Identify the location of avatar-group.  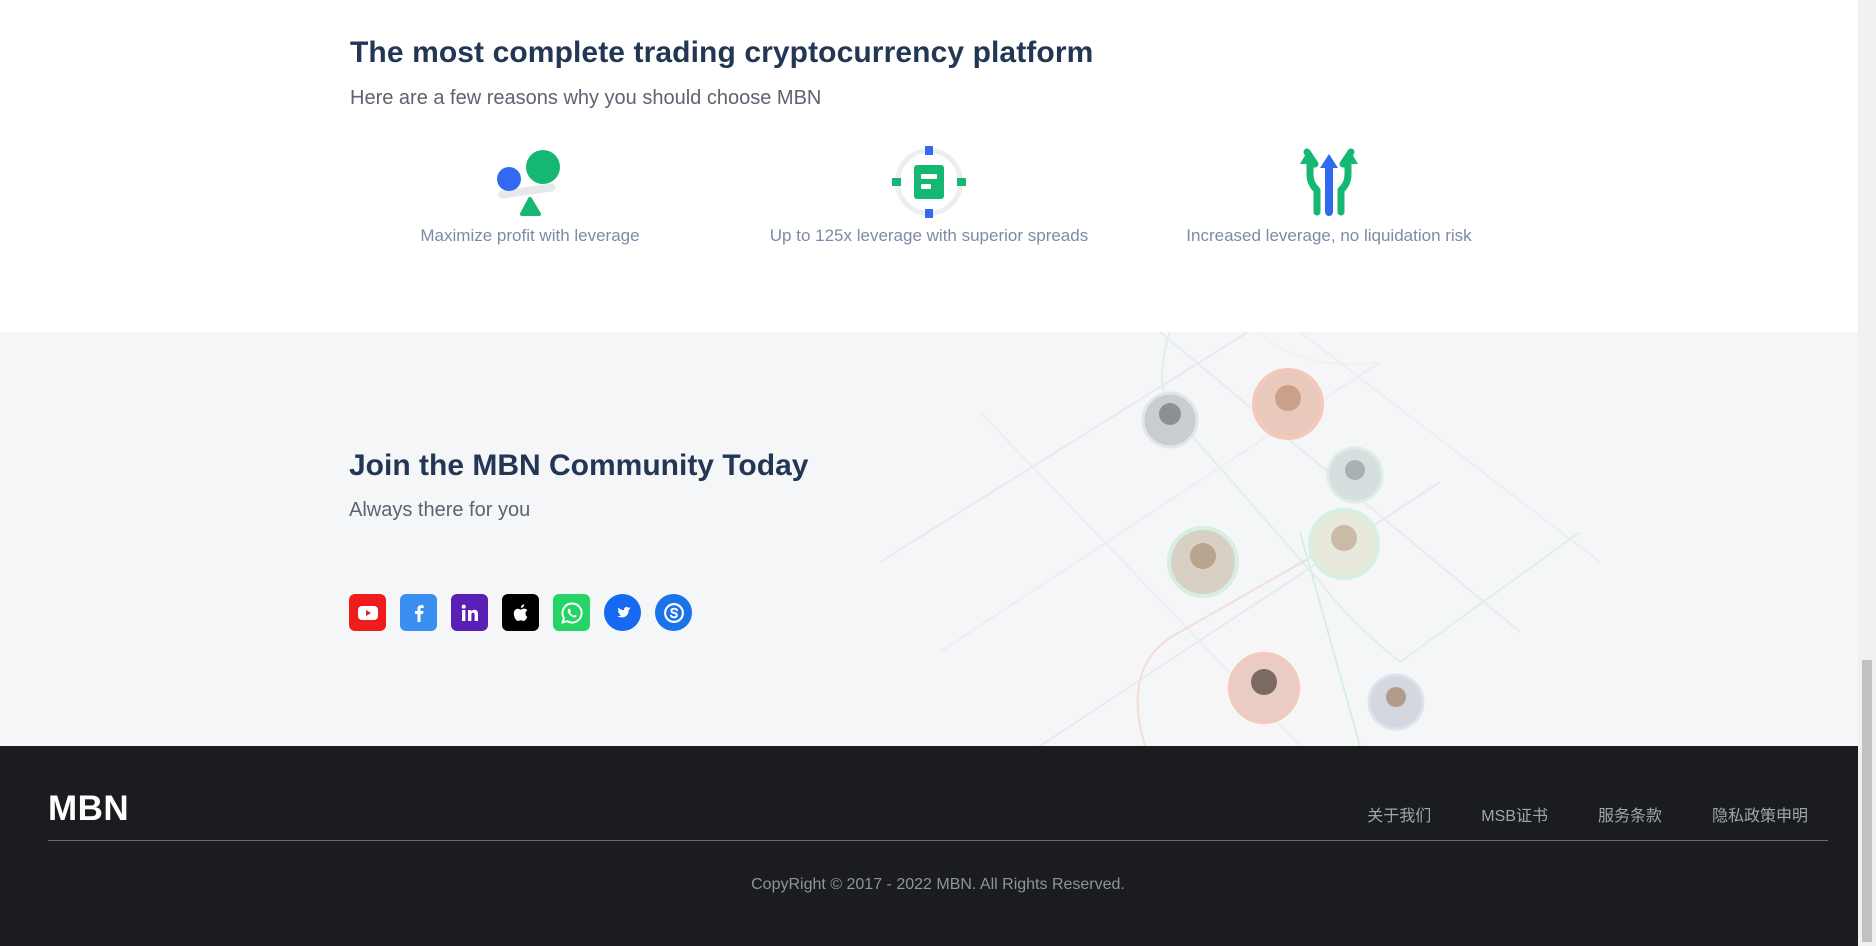
(1283, 549).